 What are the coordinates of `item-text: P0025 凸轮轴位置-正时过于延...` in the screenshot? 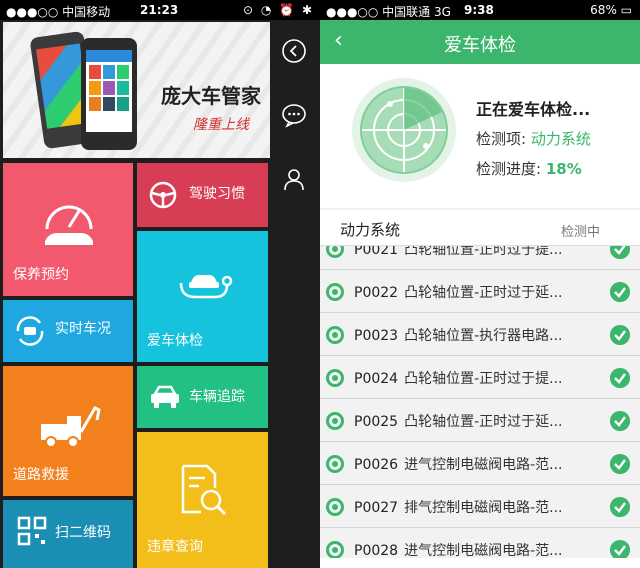 It's located at (479, 421).